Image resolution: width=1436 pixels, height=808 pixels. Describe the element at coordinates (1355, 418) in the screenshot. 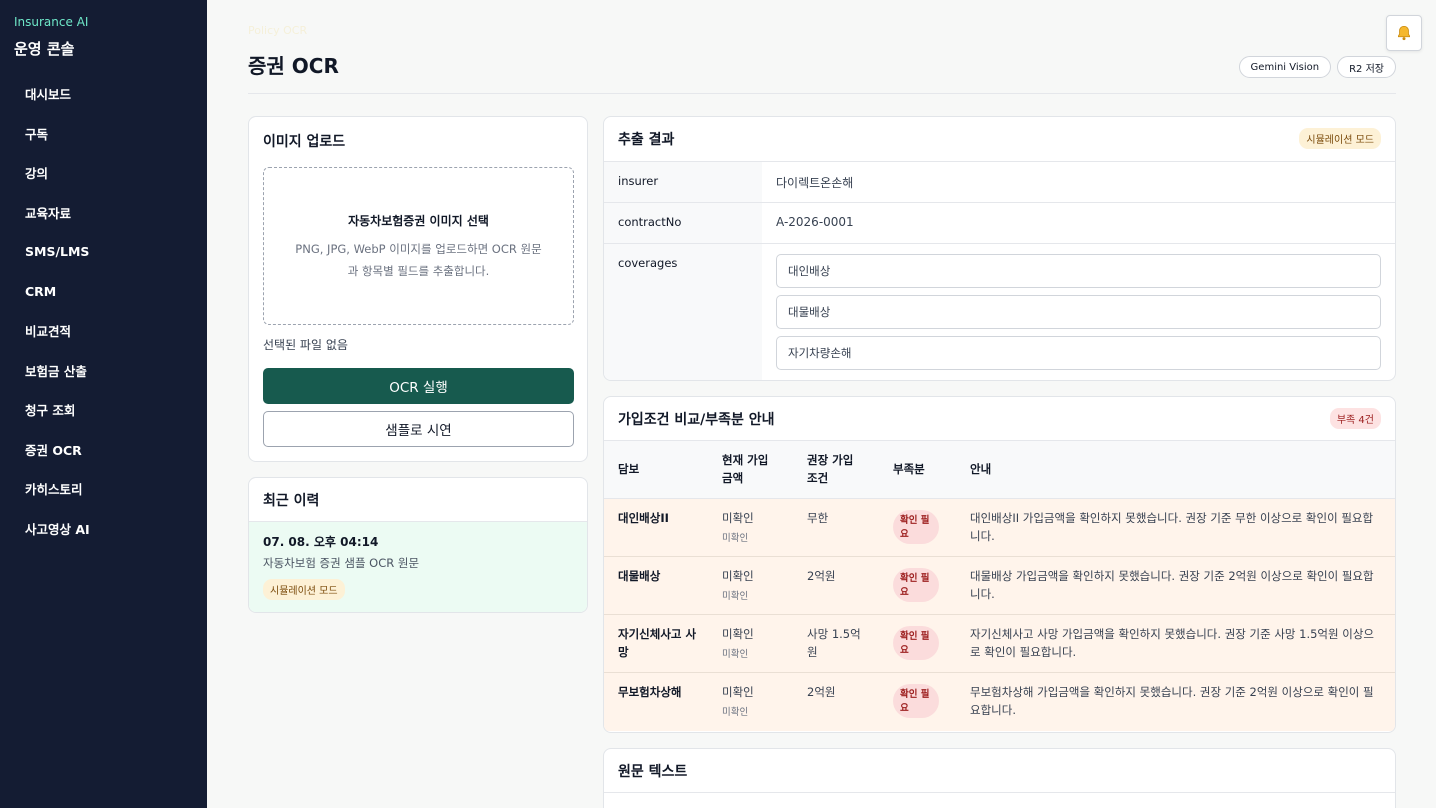

I see `shortfall-count-badge: 부족 4건` at that location.